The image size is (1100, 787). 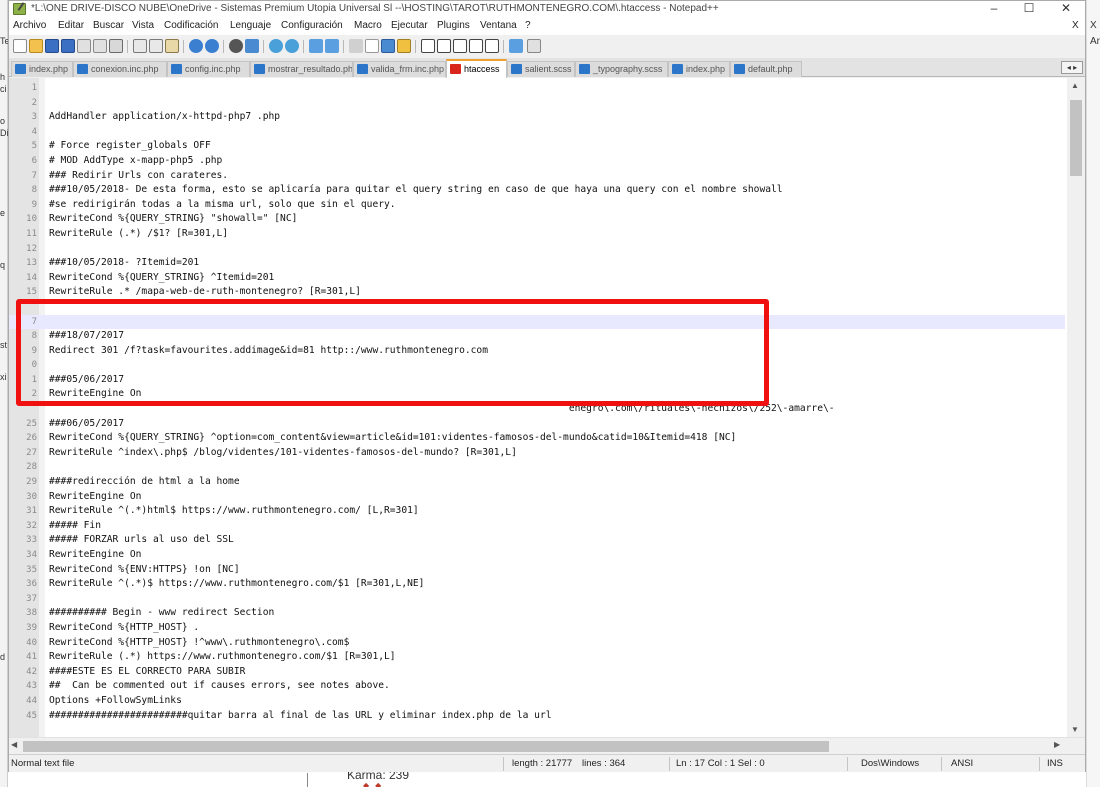 What do you see at coordinates (537, 570) in the screenshot?
I see `code-line: 35 RewriteCond %{ENV:HTTPS} !on [NC]` at bounding box center [537, 570].